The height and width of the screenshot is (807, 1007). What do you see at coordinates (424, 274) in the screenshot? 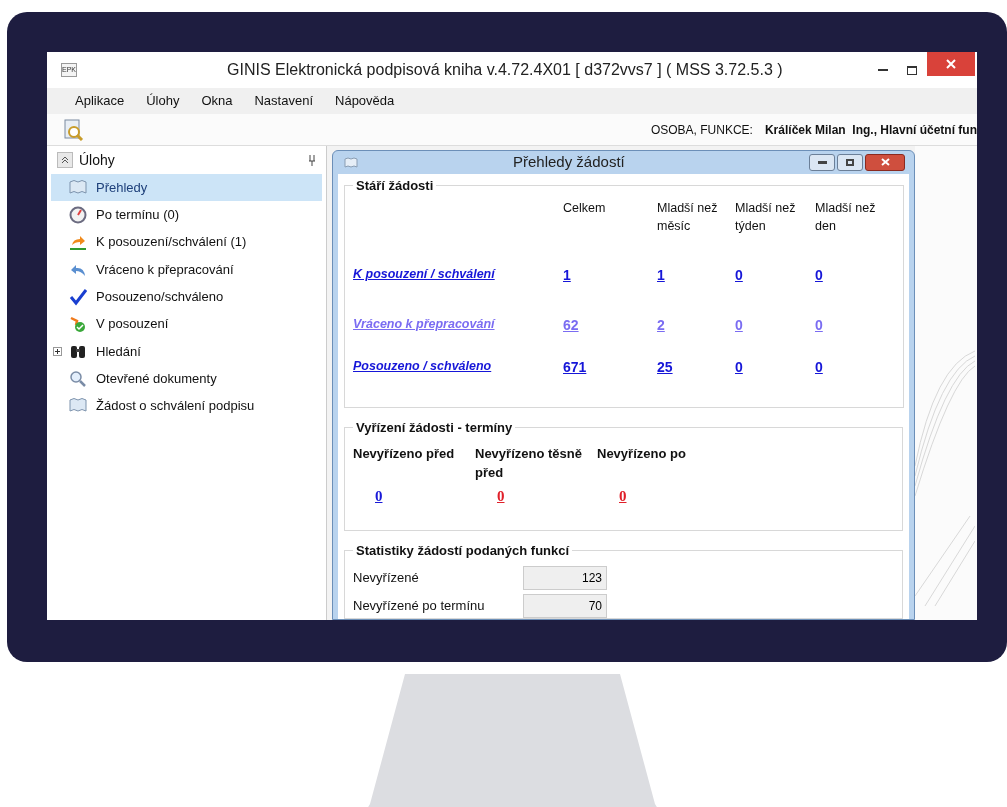
I see `row-link: K posouzení / schválení` at bounding box center [424, 274].